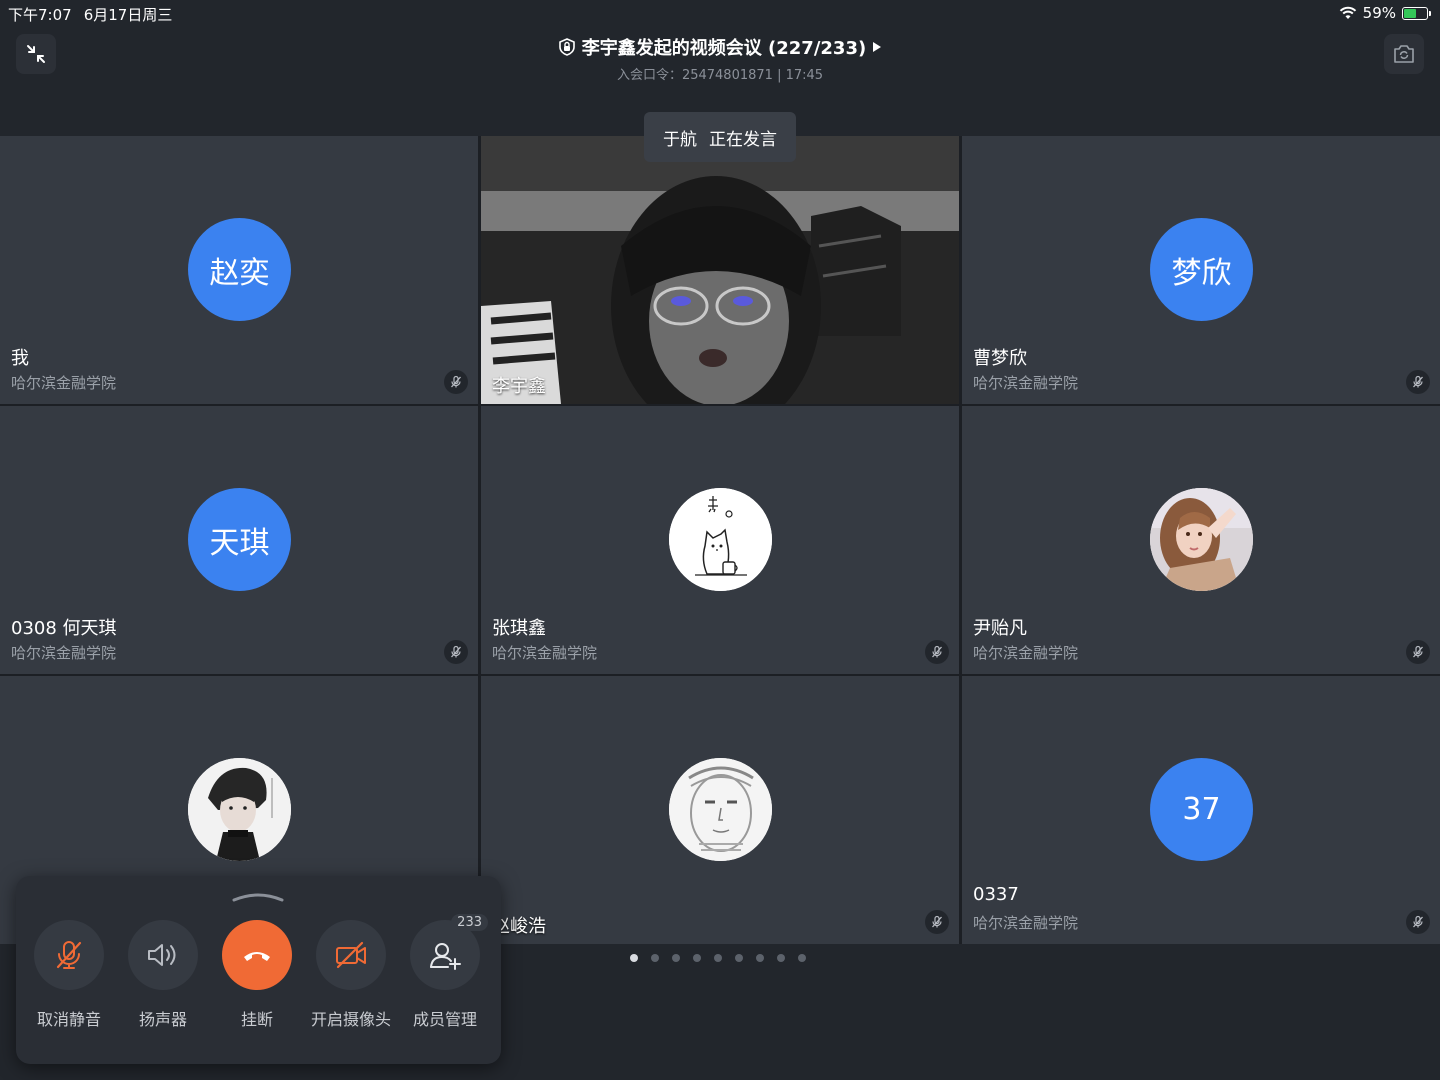 Image resolution: width=1440 pixels, height=1080 pixels. I want to click on unmute-control: 取消静音, so click(69, 975).